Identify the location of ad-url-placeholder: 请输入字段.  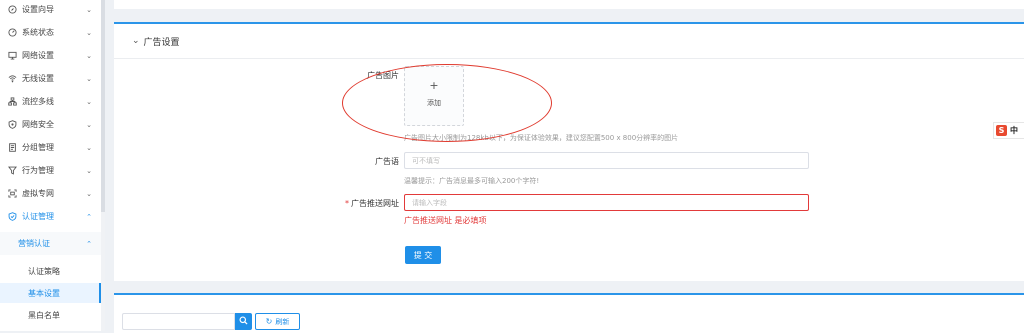
(429, 203).